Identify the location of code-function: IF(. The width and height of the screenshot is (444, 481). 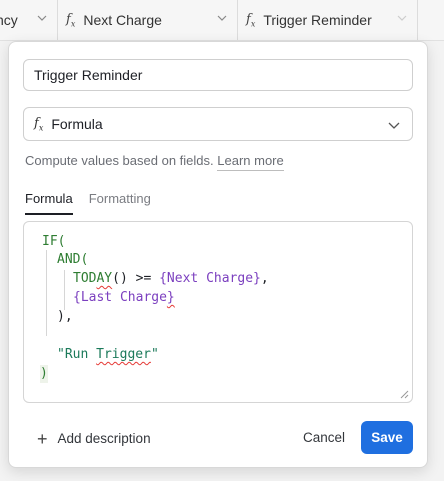
(54, 241).